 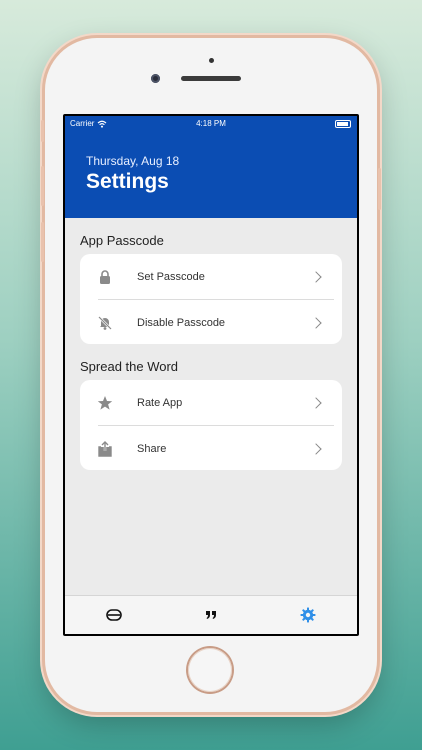 I want to click on gear-icon, so click(x=307, y=615).